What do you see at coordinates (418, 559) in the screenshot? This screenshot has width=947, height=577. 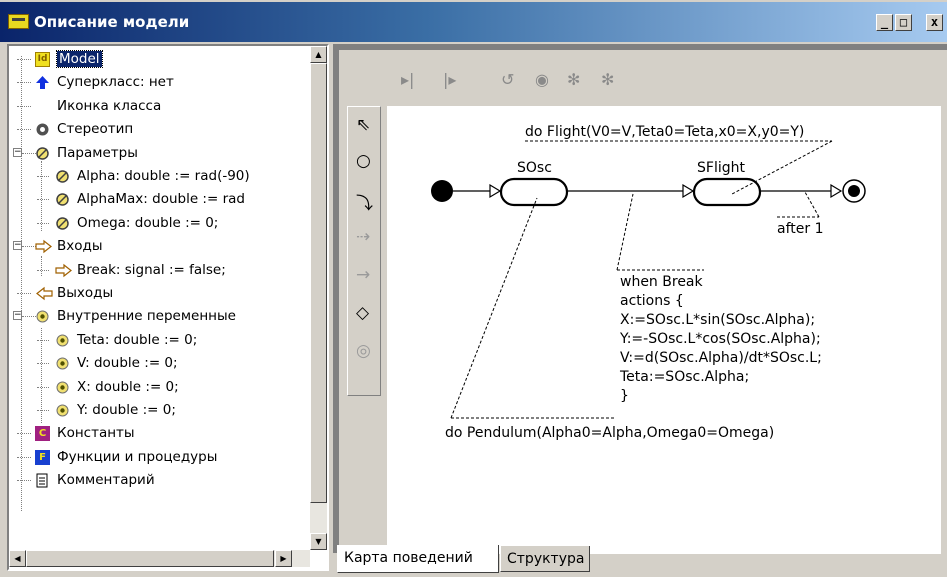 I see `tab-behavior-map: Карта поведений` at bounding box center [418, 559].